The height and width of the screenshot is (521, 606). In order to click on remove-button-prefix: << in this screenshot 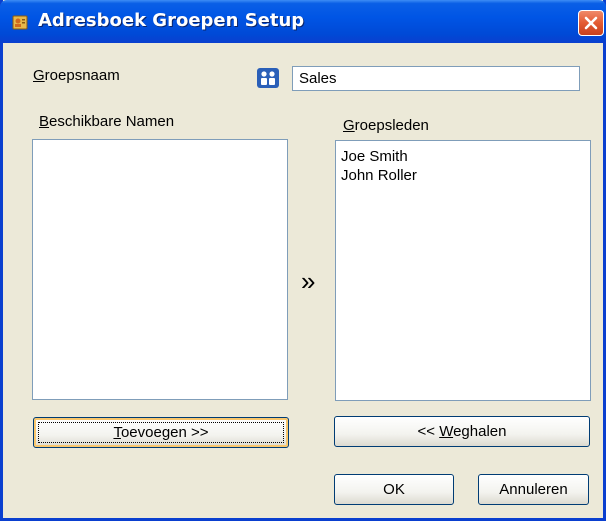, I will do `click(428, 431)`.